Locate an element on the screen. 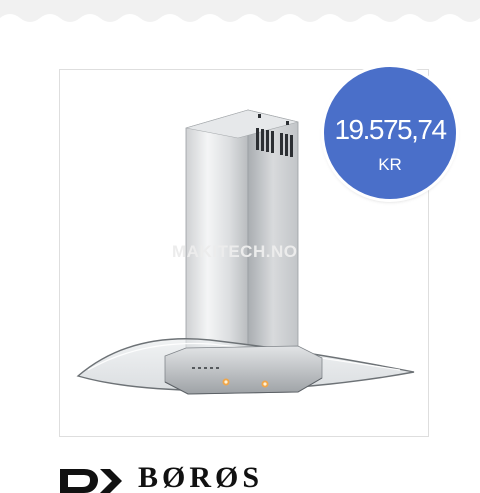 The image size is (480, 493). price-badge: 19.575,74 KR is located at coordinates (390, 133).